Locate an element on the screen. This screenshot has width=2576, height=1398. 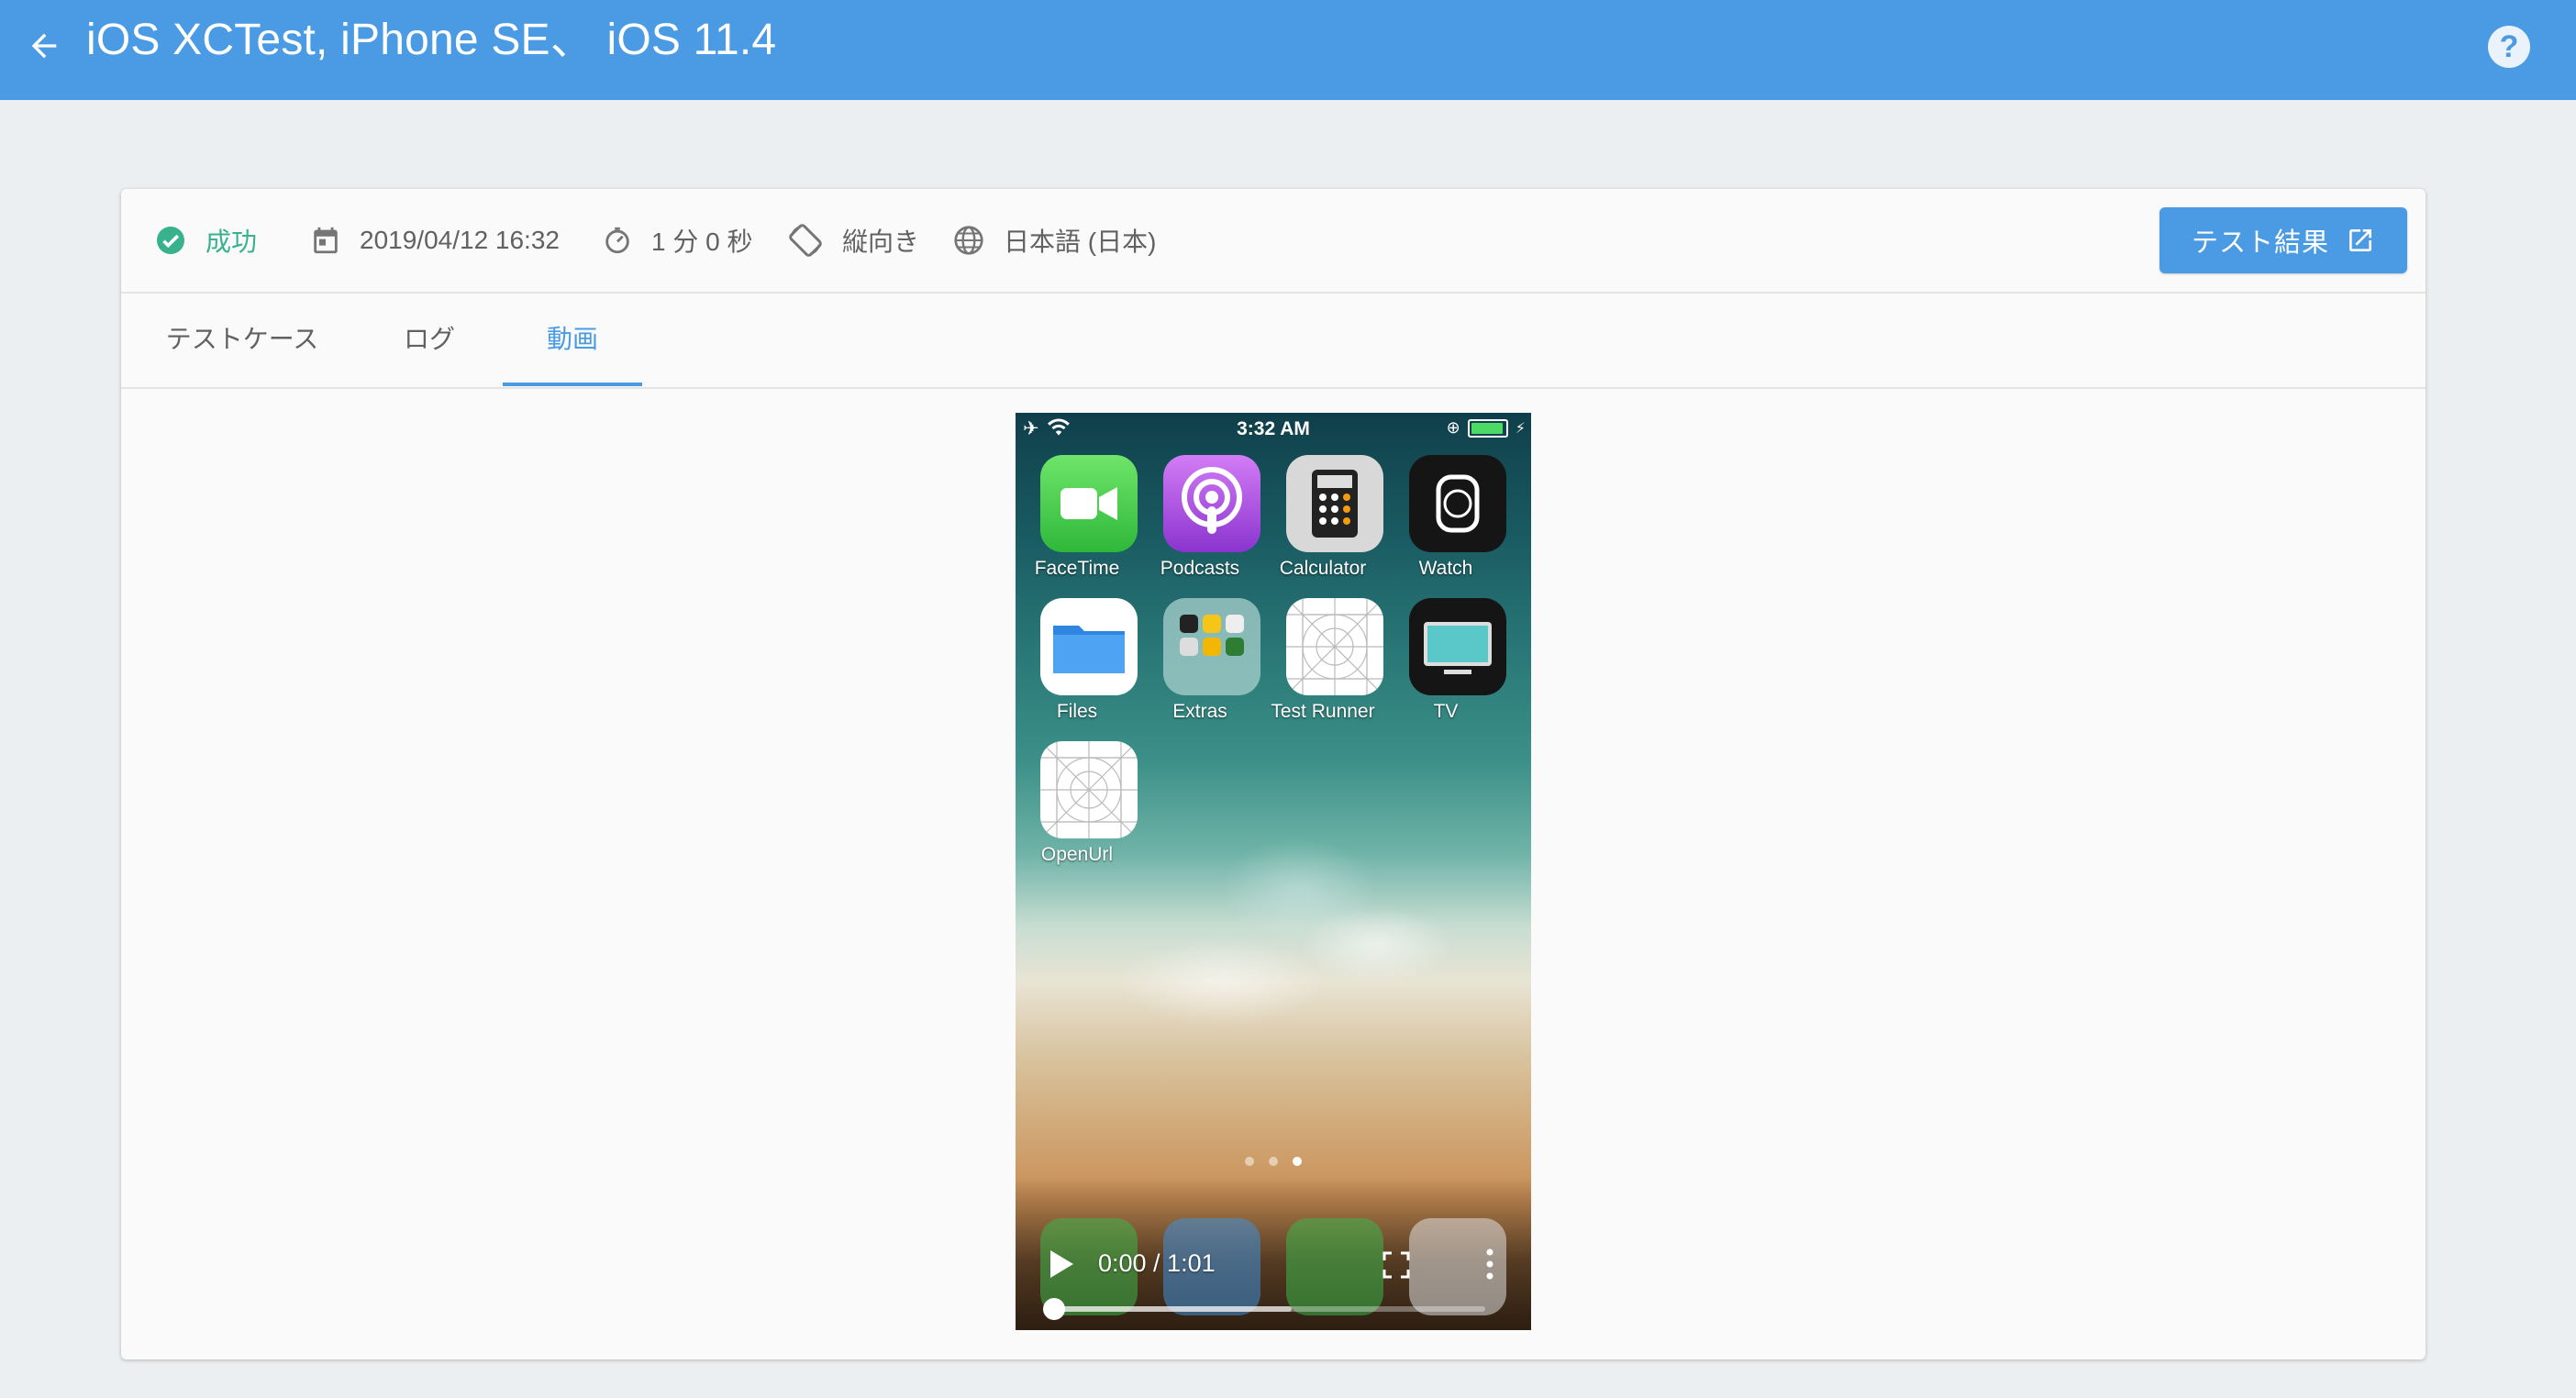
extras-folder-icon is located at coordinates (1211, 646).